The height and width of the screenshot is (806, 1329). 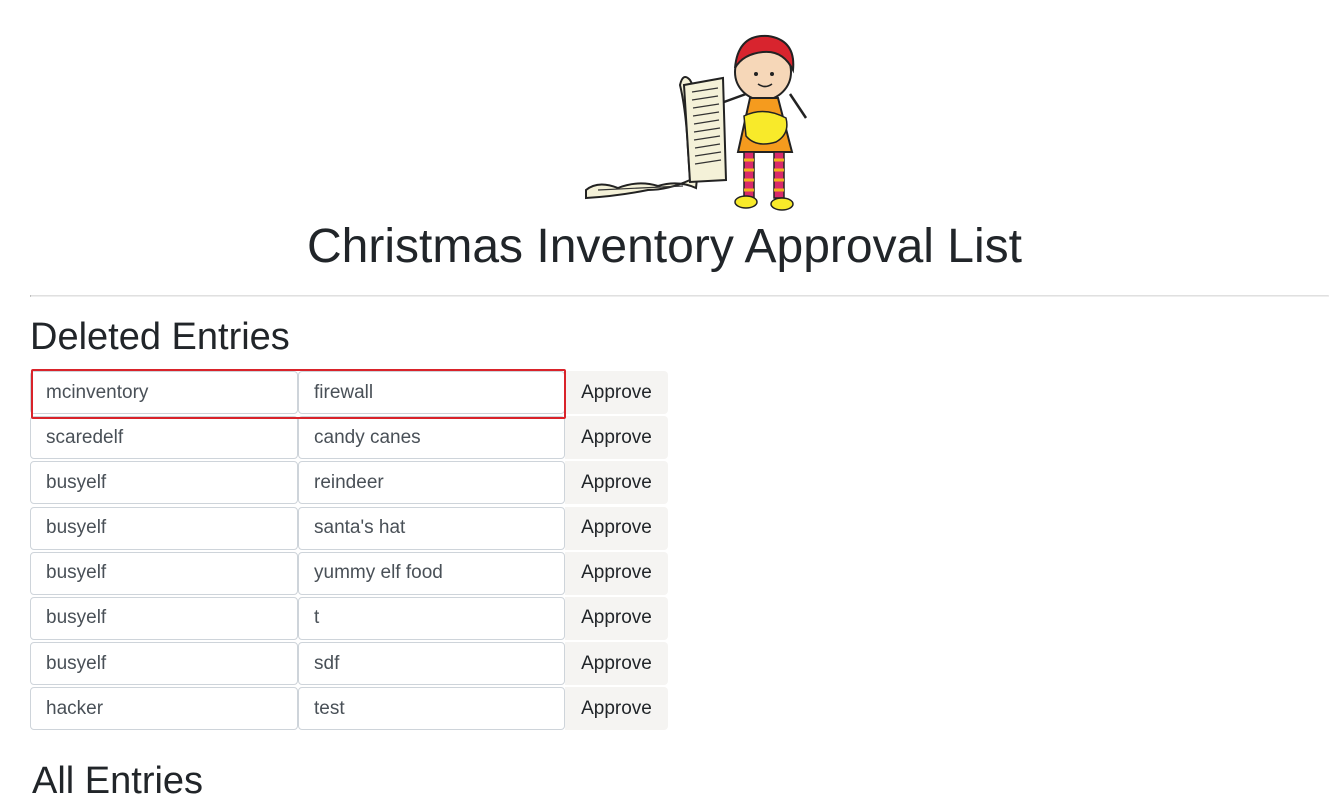 I want to click on all-entries-heading: All Entries, so click(x=118, y=781).